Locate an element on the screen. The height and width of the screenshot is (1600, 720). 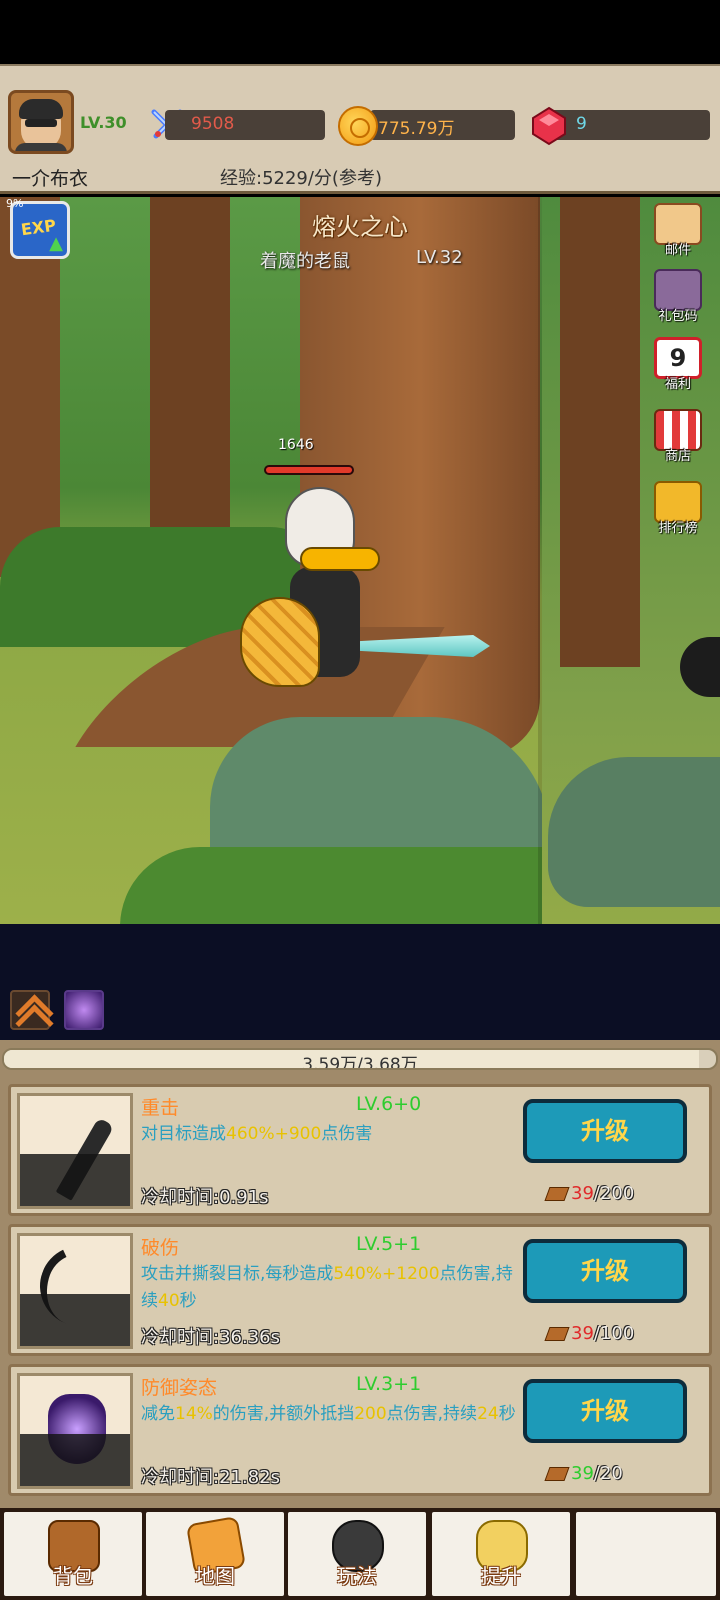
player-header: LV.30 9508 775.79万 9 一介布衣 经验:5229/分(参考) is located at coordinates (360, 129).